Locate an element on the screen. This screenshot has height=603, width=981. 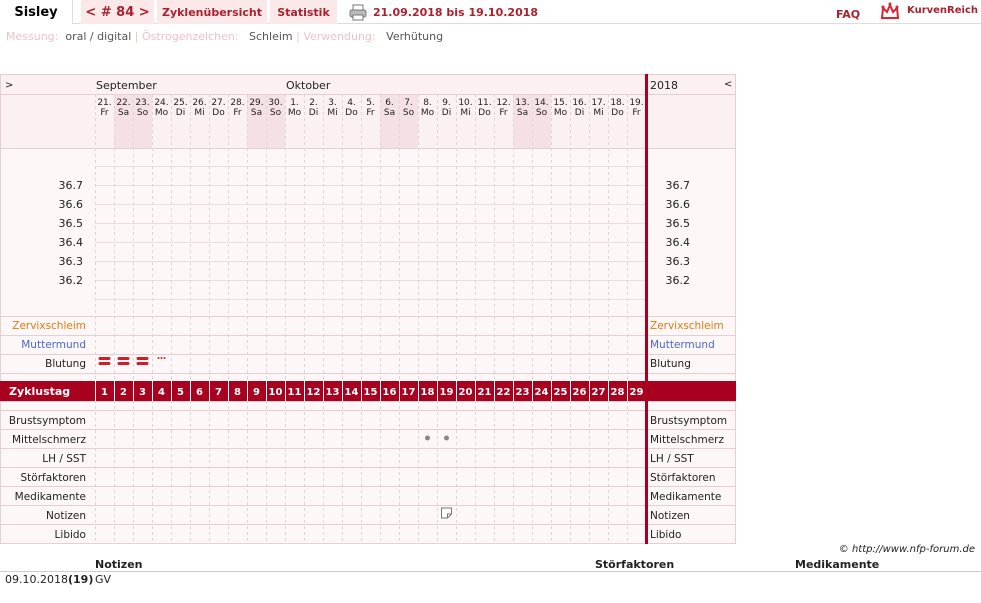
cycle-navigator: < # 84 > is located at coordinates (117, 12).